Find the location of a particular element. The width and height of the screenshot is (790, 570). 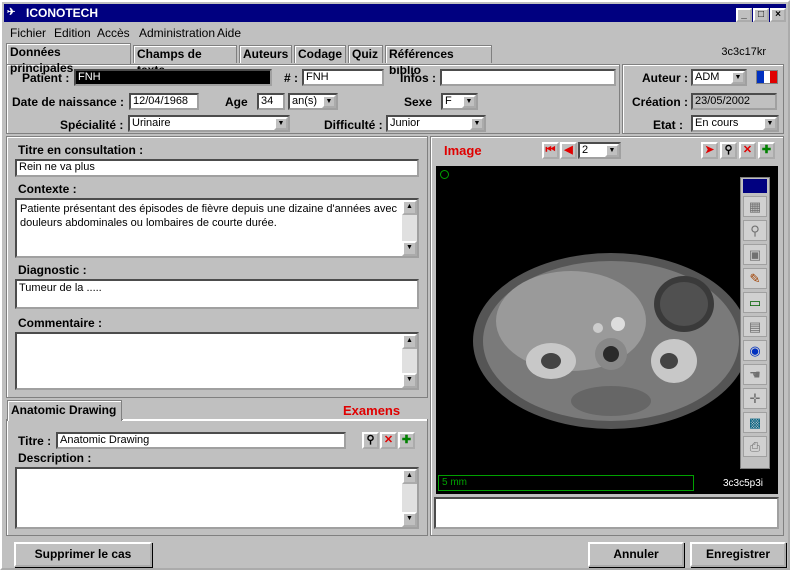

sexe-label: Sexe is located at coordinates (418, 102).